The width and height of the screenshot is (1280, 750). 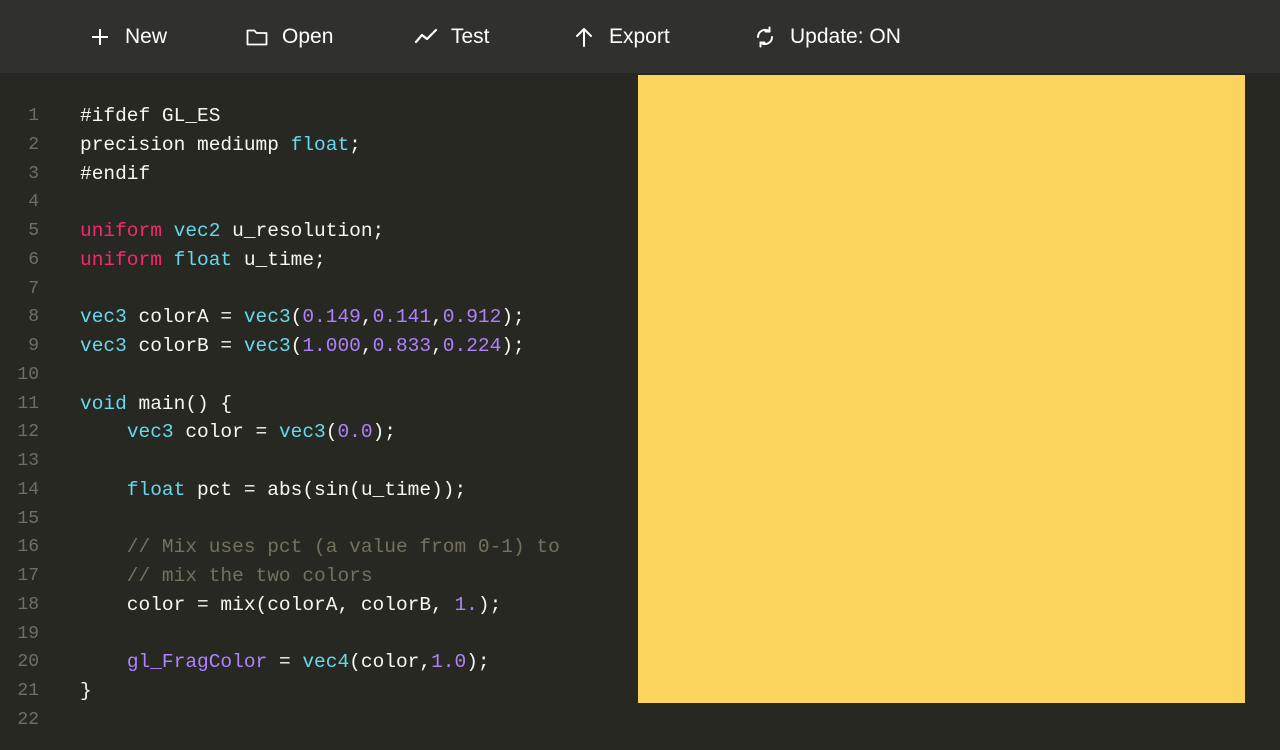 I want to click on code-token: ,, so click(x=437, y=317).